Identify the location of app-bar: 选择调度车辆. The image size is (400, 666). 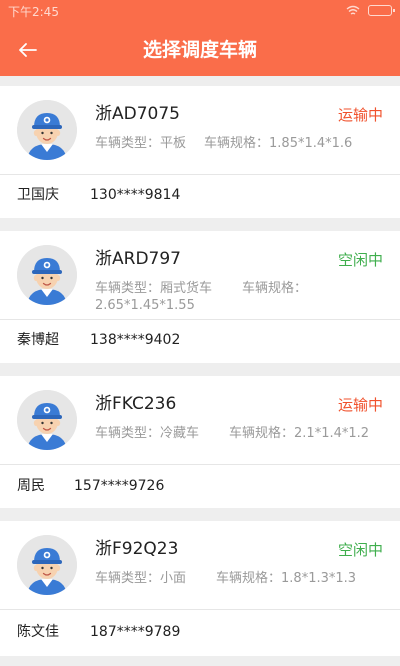
(200, 50).